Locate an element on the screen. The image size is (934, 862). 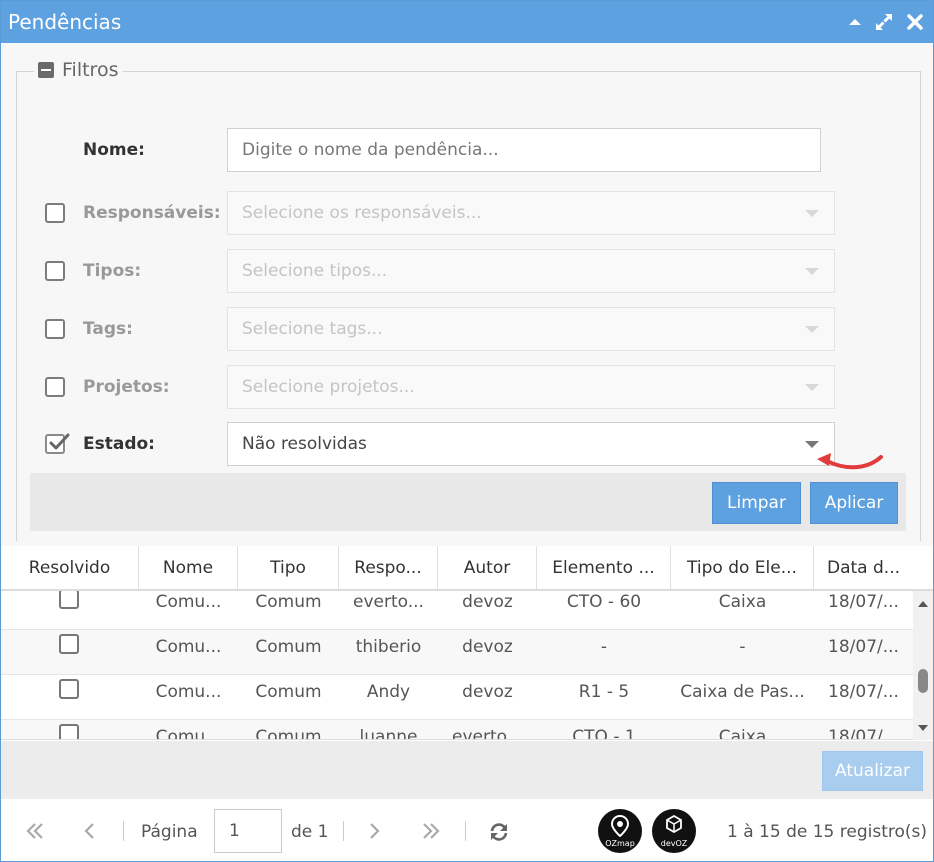
responsaveis-label: Responsáveis: is located at coordinates (152, 213).